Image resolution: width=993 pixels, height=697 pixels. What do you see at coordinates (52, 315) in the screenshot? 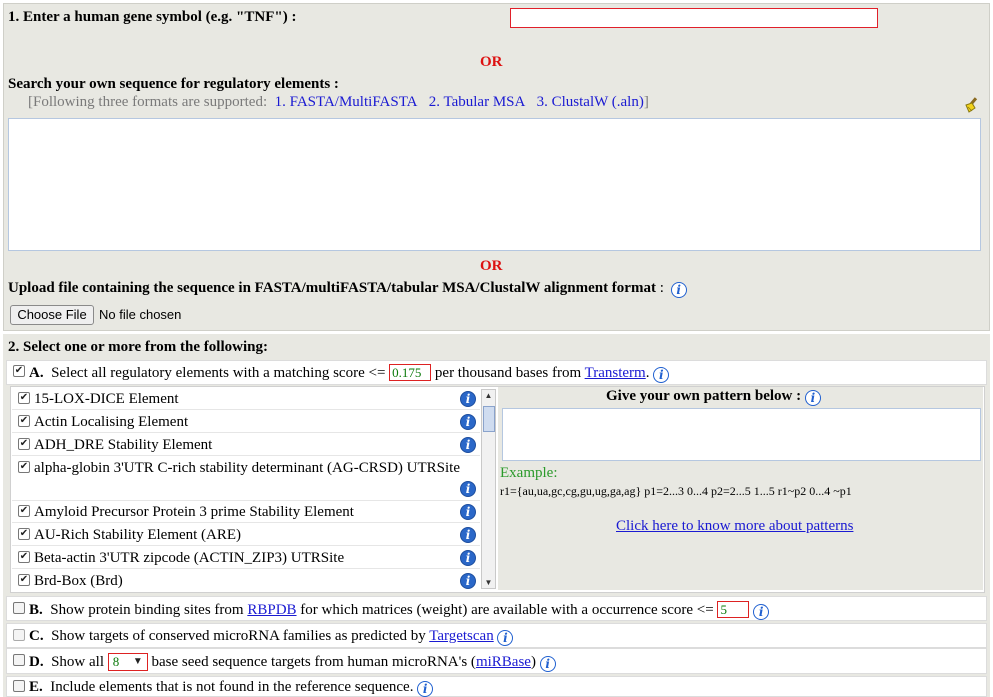
I see `choose-file-button: Choose File` at bounding box center [52, 315].